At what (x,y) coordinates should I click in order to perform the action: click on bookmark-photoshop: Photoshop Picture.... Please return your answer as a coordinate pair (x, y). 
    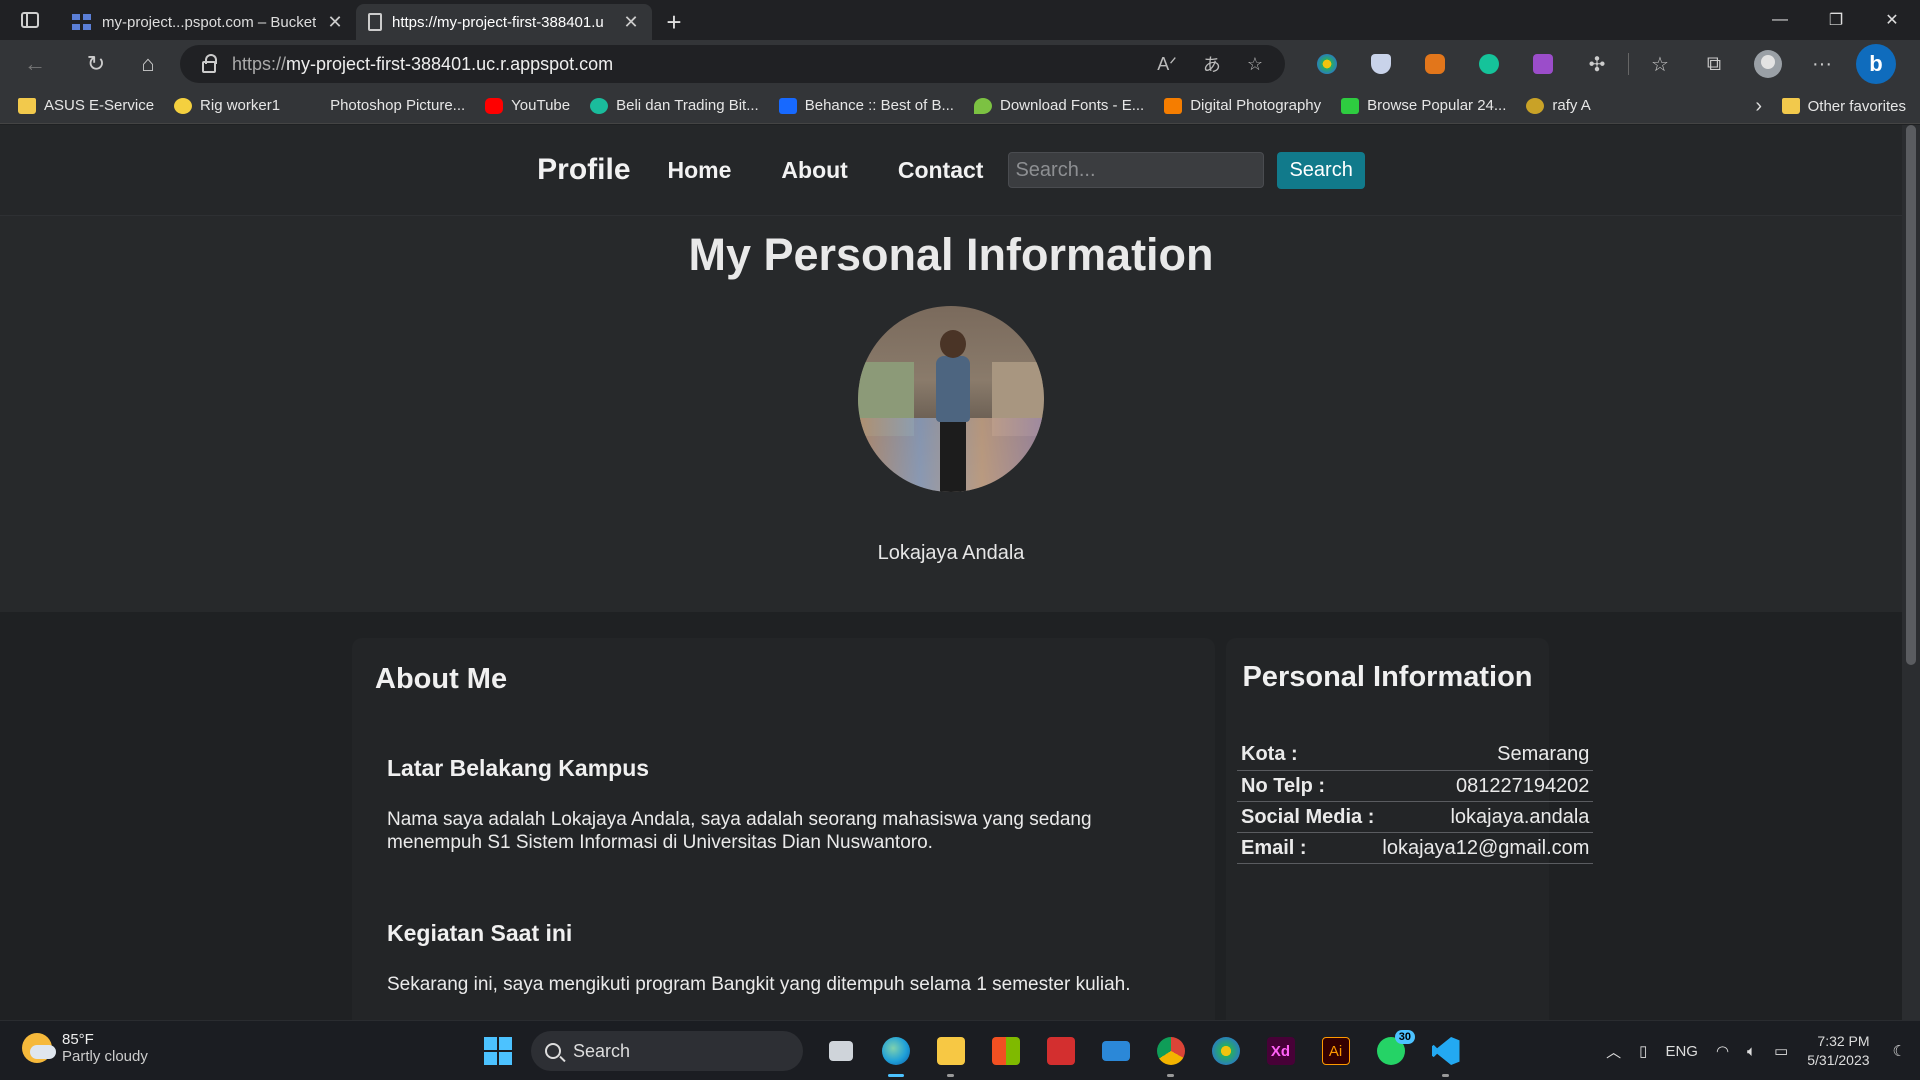
    Looking at the image, I should click on (382, 106).